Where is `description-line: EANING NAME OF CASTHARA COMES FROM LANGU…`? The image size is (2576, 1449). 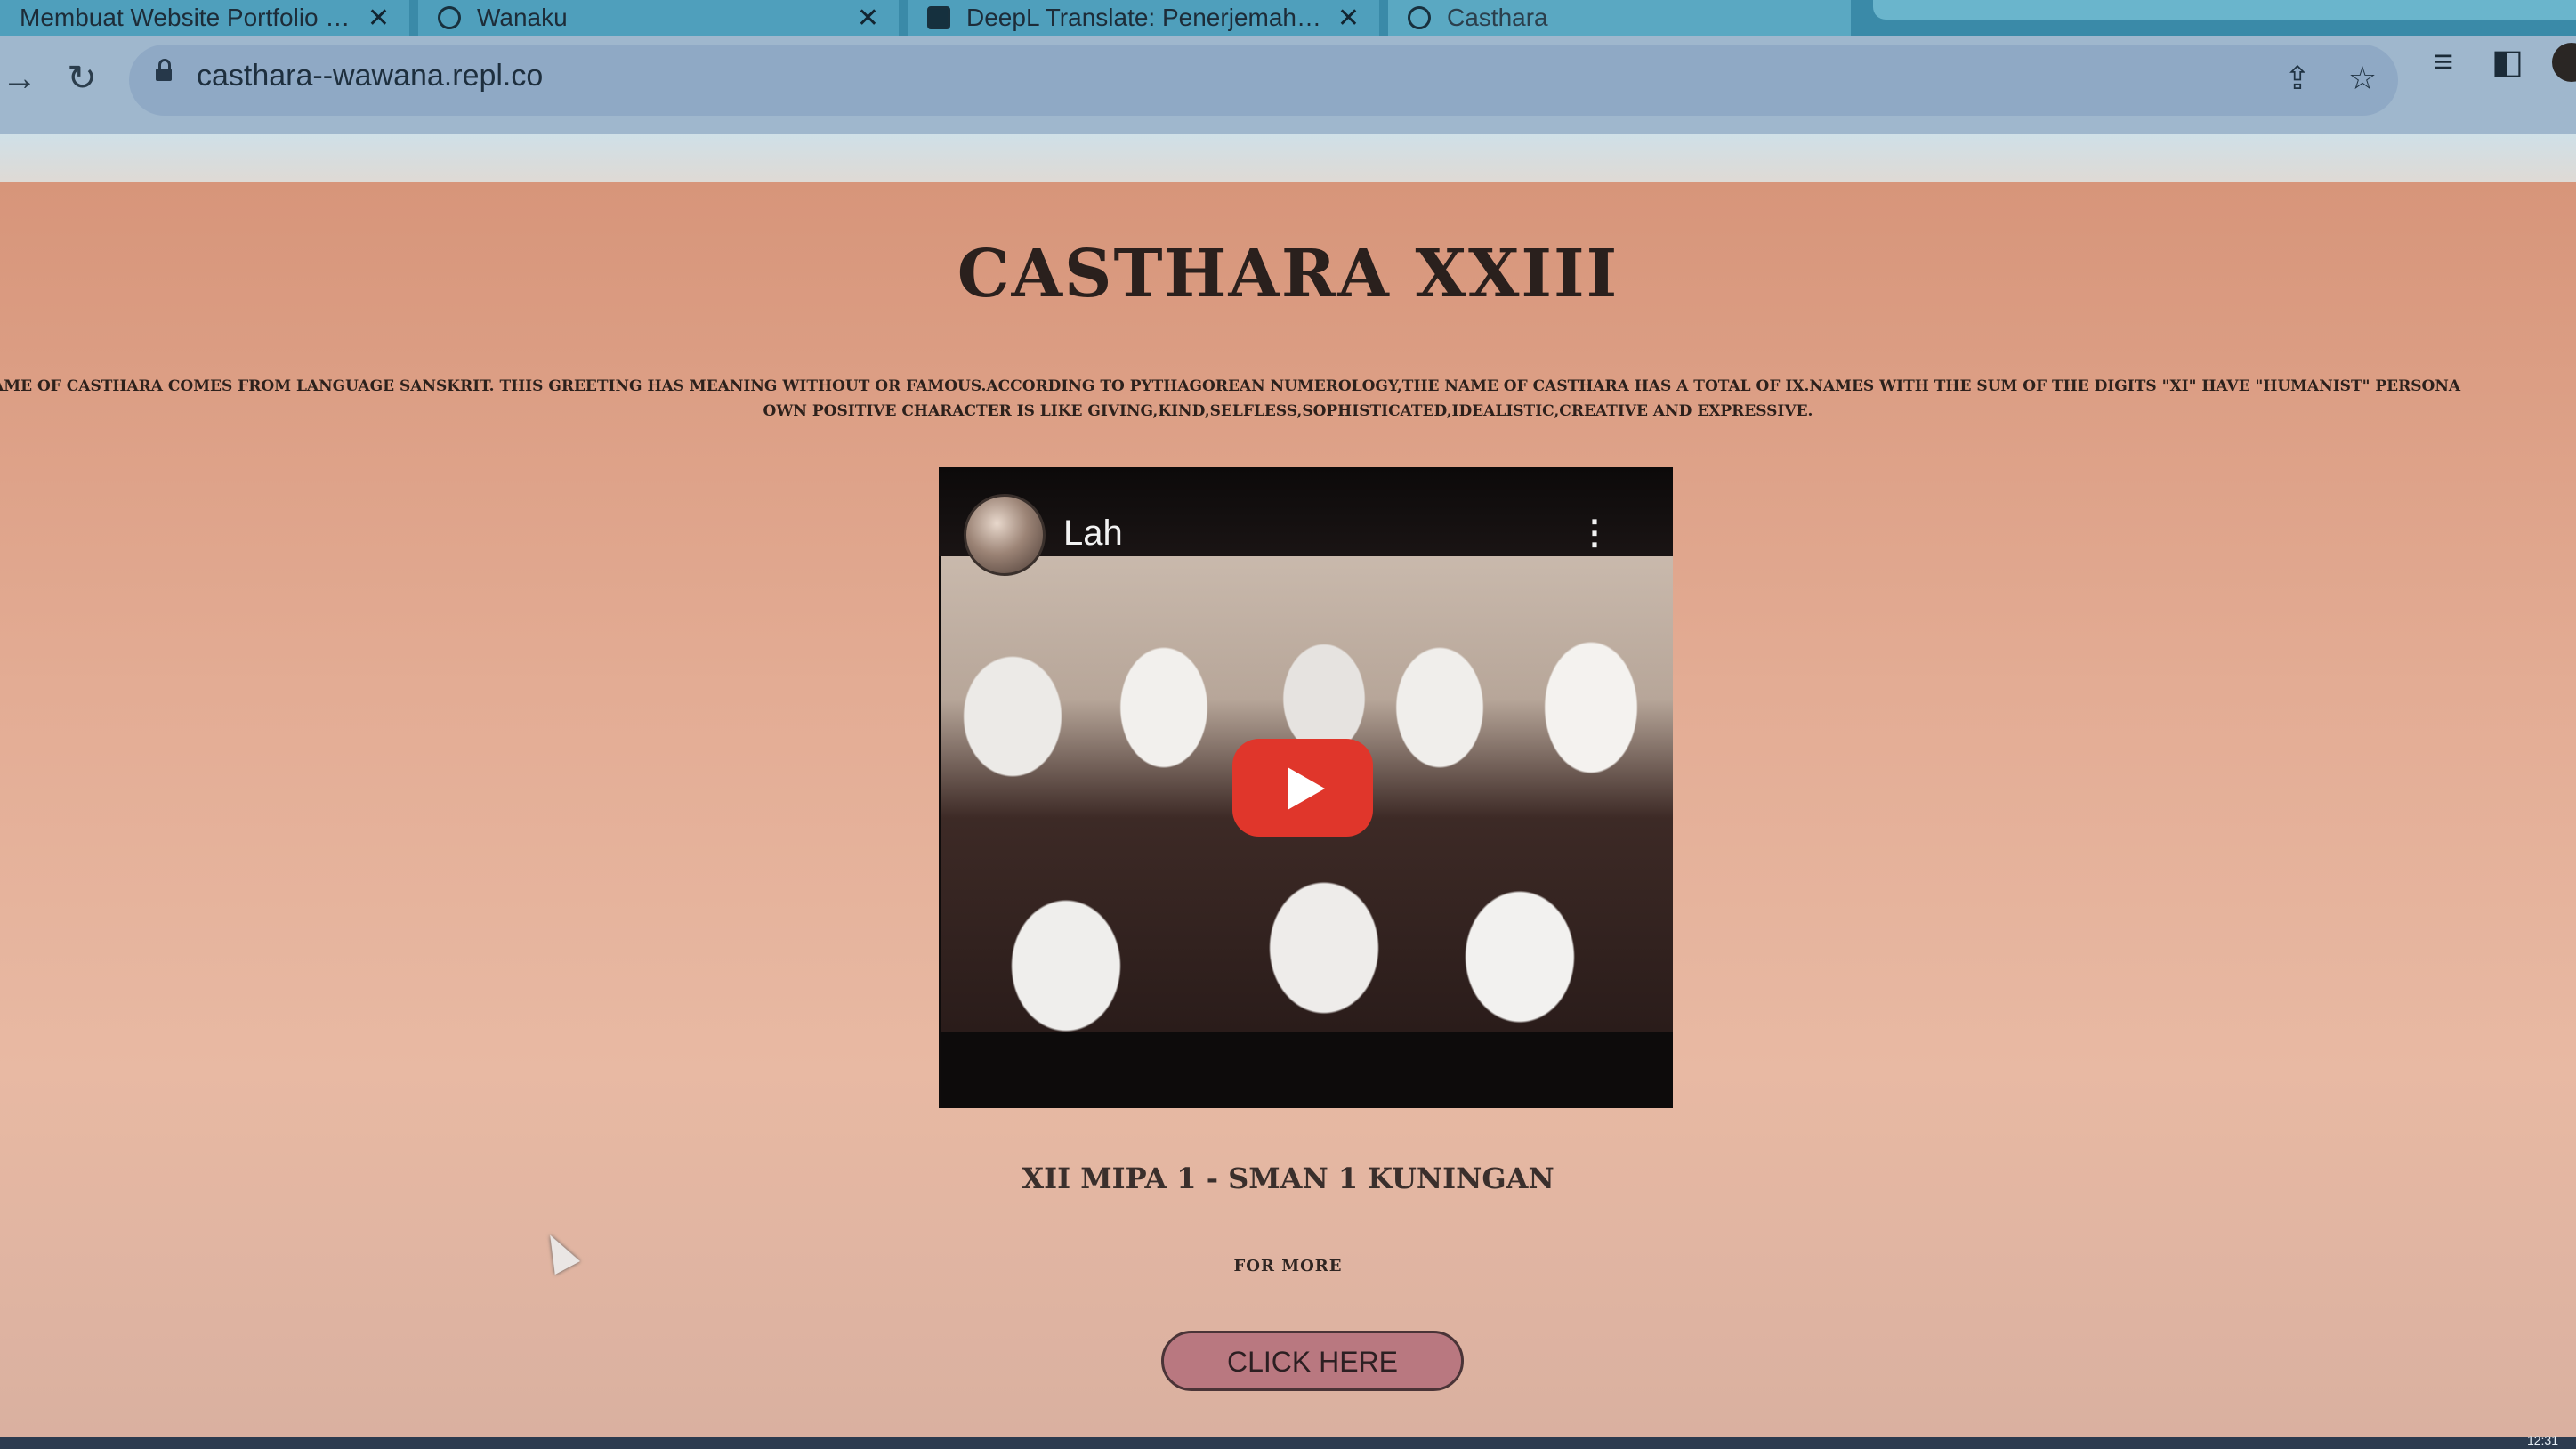 description-line: EANING NAME OF CASTHARA COMES FROM LANGU… is located at coordinates (1230, 386).